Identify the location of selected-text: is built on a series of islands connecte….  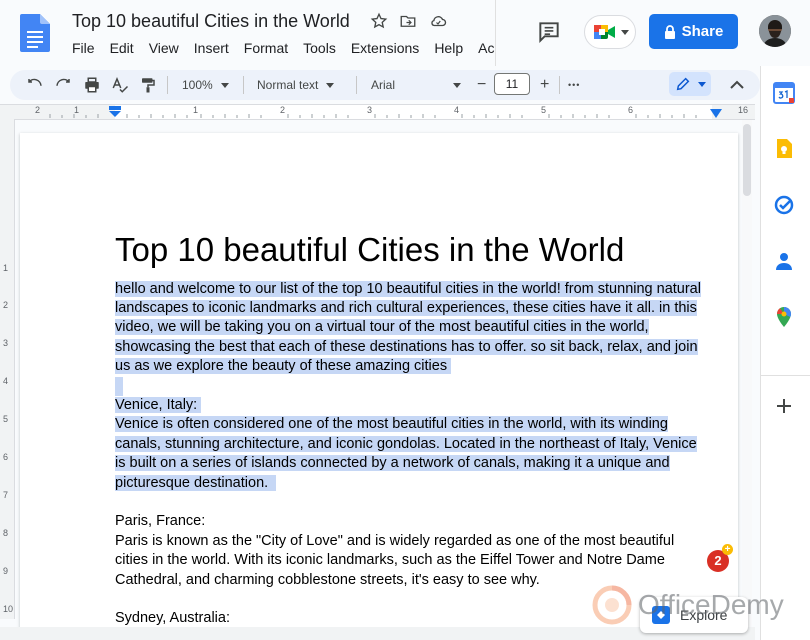
(392, 463).